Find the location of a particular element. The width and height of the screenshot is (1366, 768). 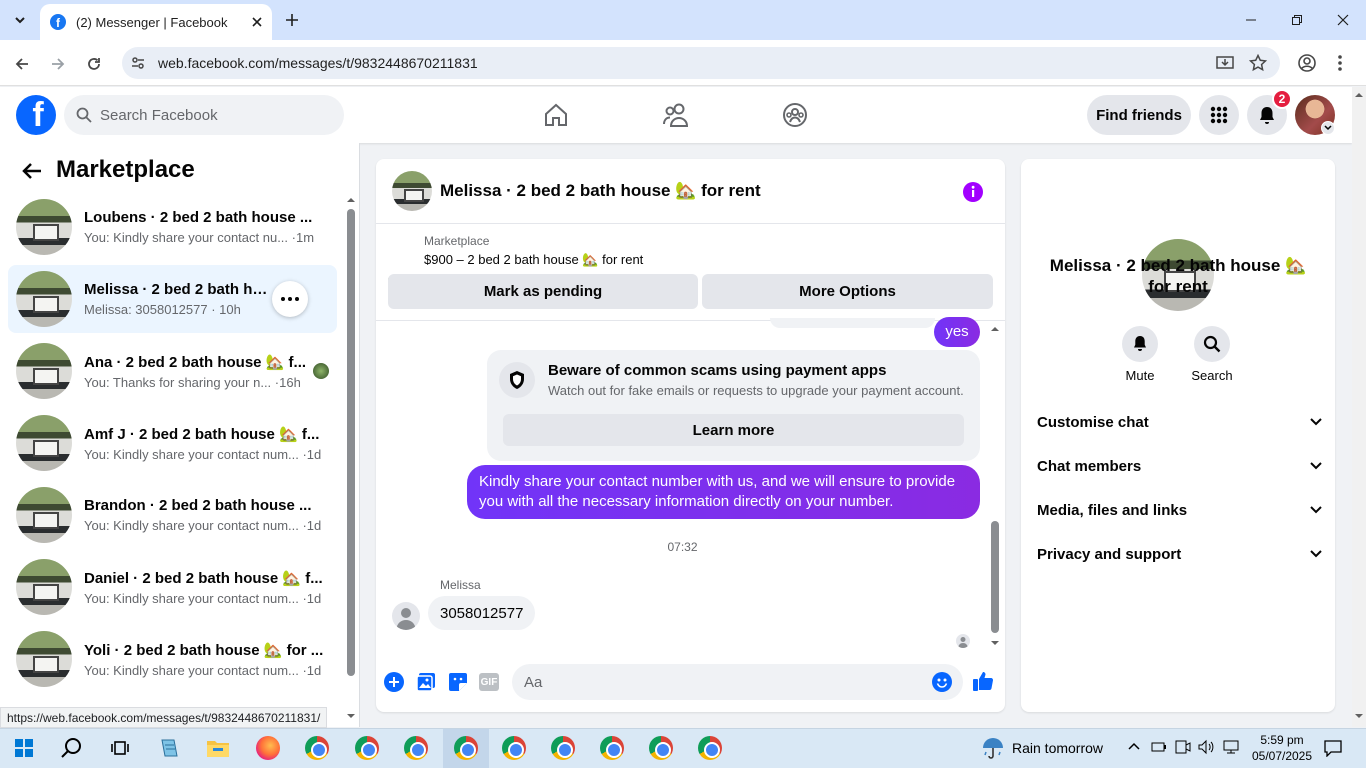

listing-title: $900 – 2 bed 2 bath house 🏡 for rent is located at coordinates (533, 260).